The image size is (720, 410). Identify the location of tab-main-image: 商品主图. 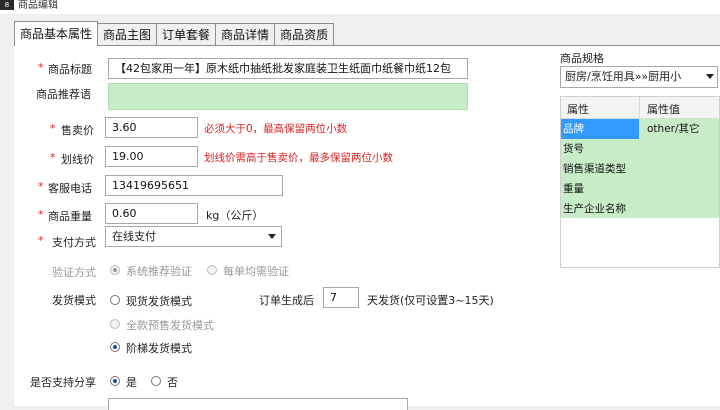
(127, 34).